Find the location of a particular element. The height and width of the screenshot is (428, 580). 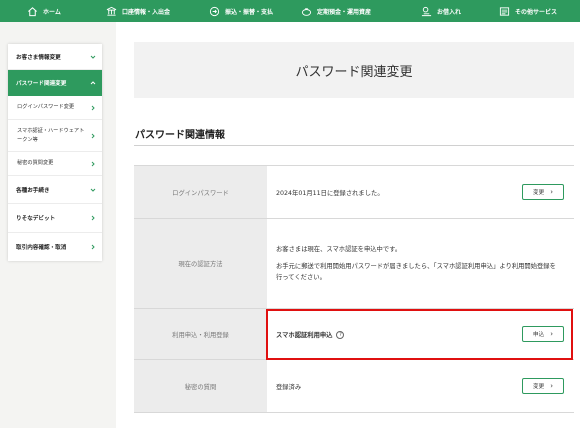

row-value-cell: 登録済み 変更 › is located at coordinates (420, 386).